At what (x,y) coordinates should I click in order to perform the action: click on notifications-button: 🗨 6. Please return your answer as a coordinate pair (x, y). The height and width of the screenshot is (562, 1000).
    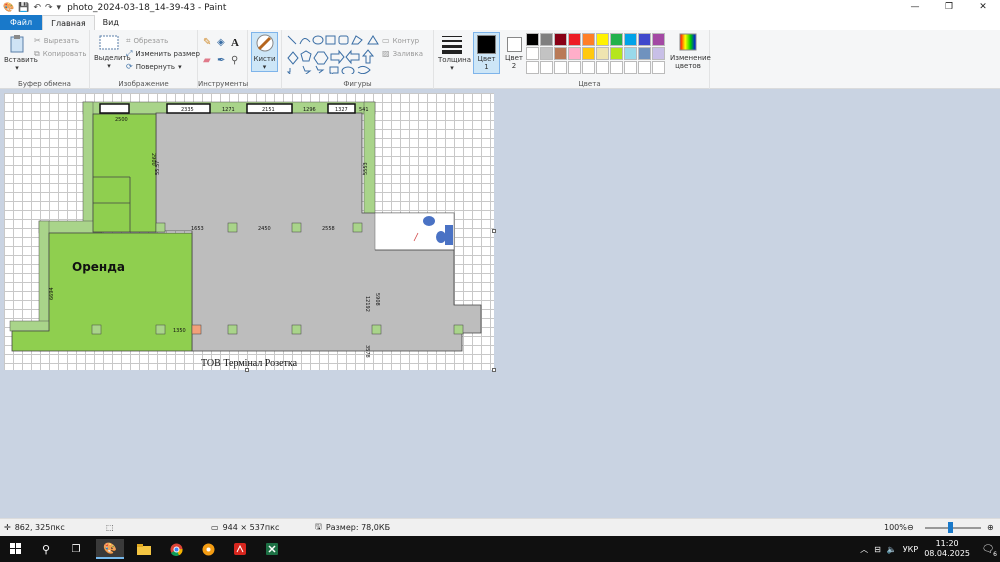
    Looking at the image, I should click on (988, 551).